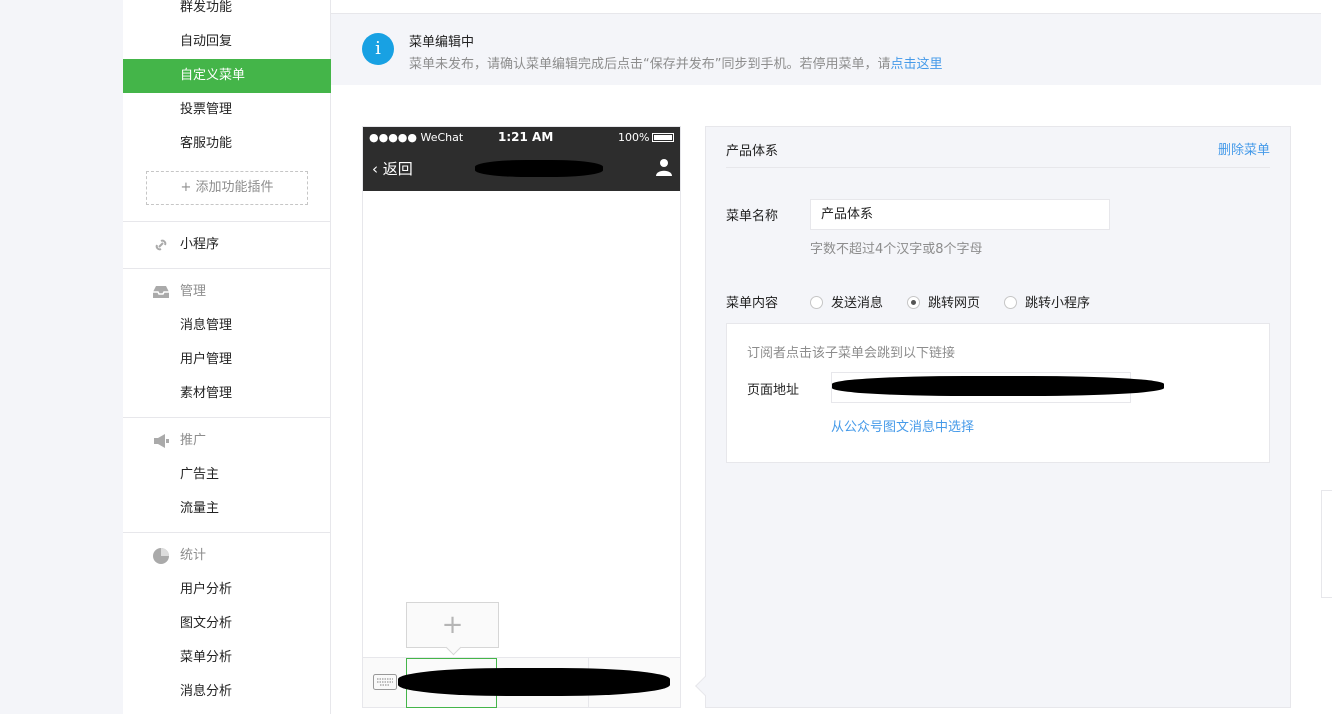 This screenshot has width=1332, height=714. I want to click on radio-label: 发送消息, so click(857, 303).